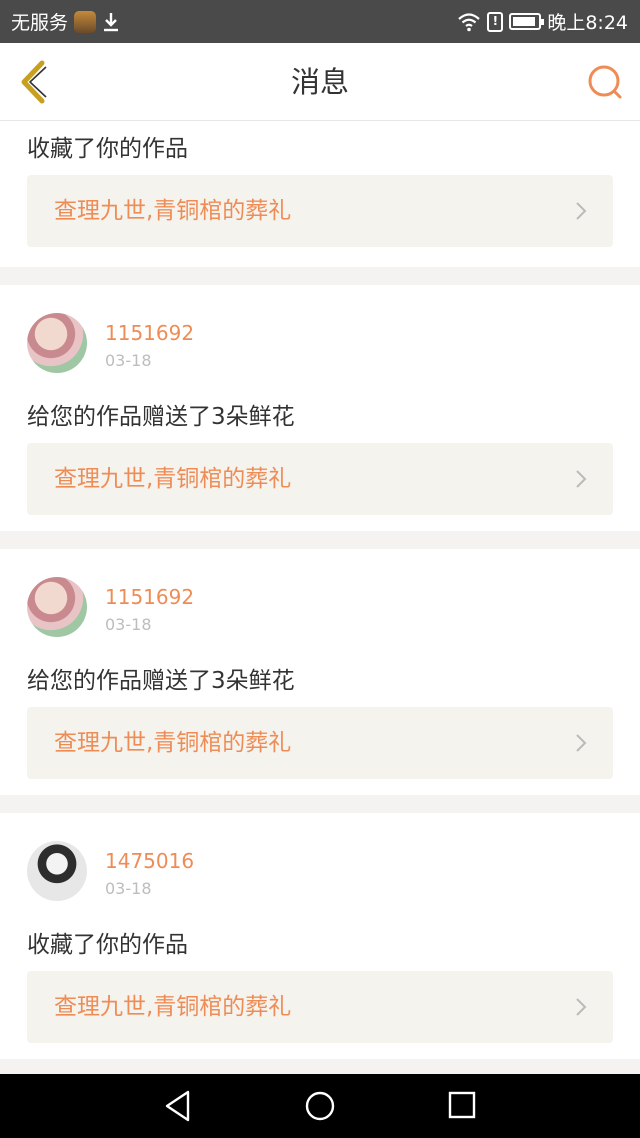 The width and height of the screenshot is (640, 1138). What do you see at coordinates (320, 21) in the screenshot?
I see `status-bar: 无服务 ! 晚上8:24` at bounding box center [320, 21].